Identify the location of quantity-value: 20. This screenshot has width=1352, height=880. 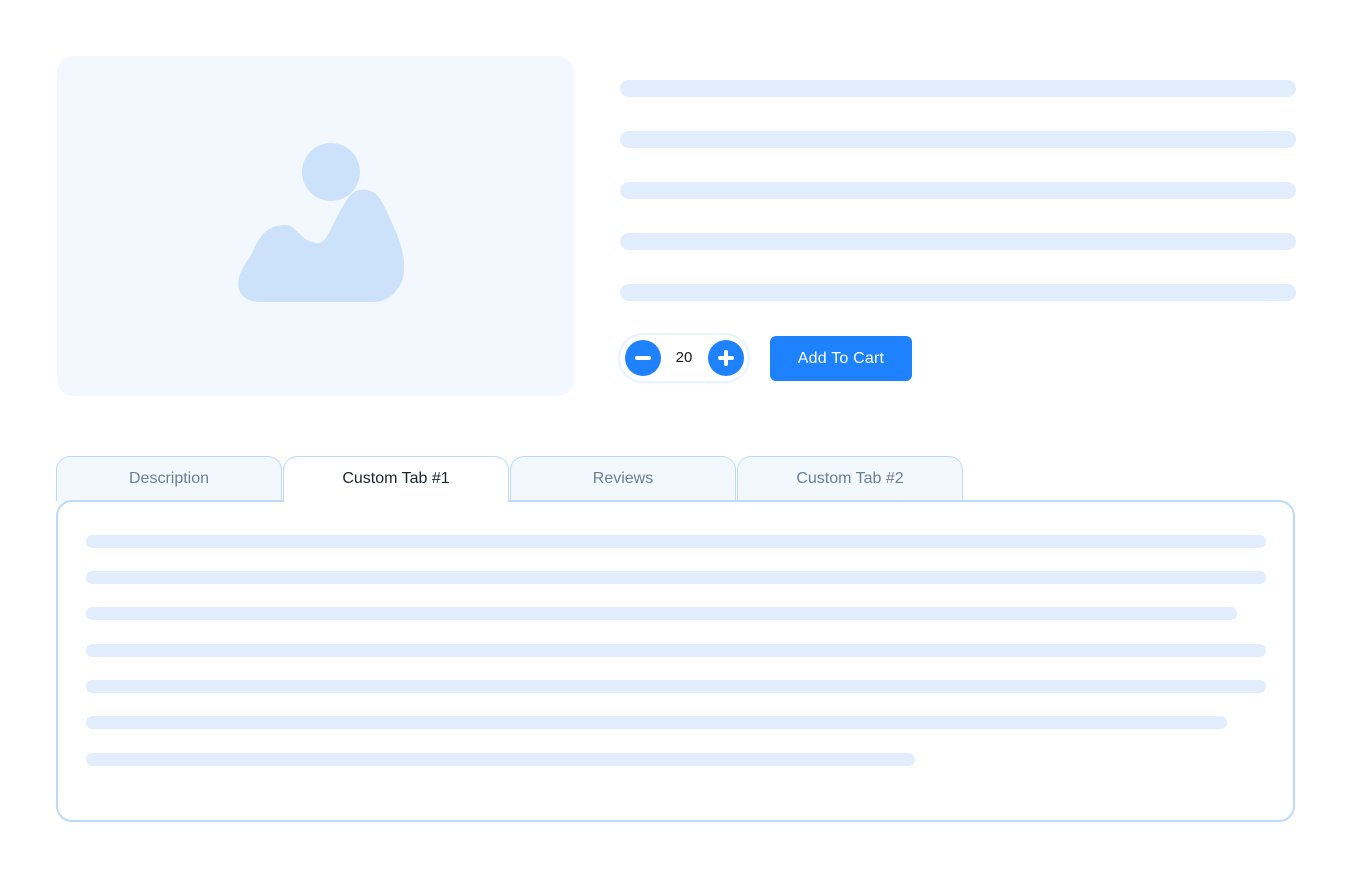
(684, 358).